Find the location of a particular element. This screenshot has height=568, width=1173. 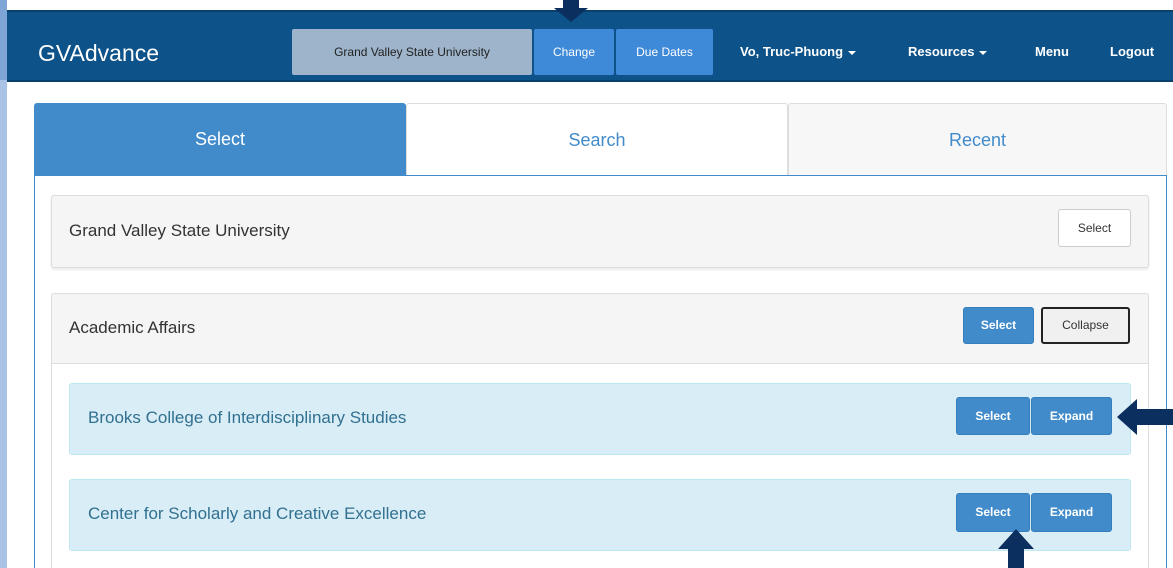

user-menu: Vo, Truc-Phuong is located at coordinates (798, 52).